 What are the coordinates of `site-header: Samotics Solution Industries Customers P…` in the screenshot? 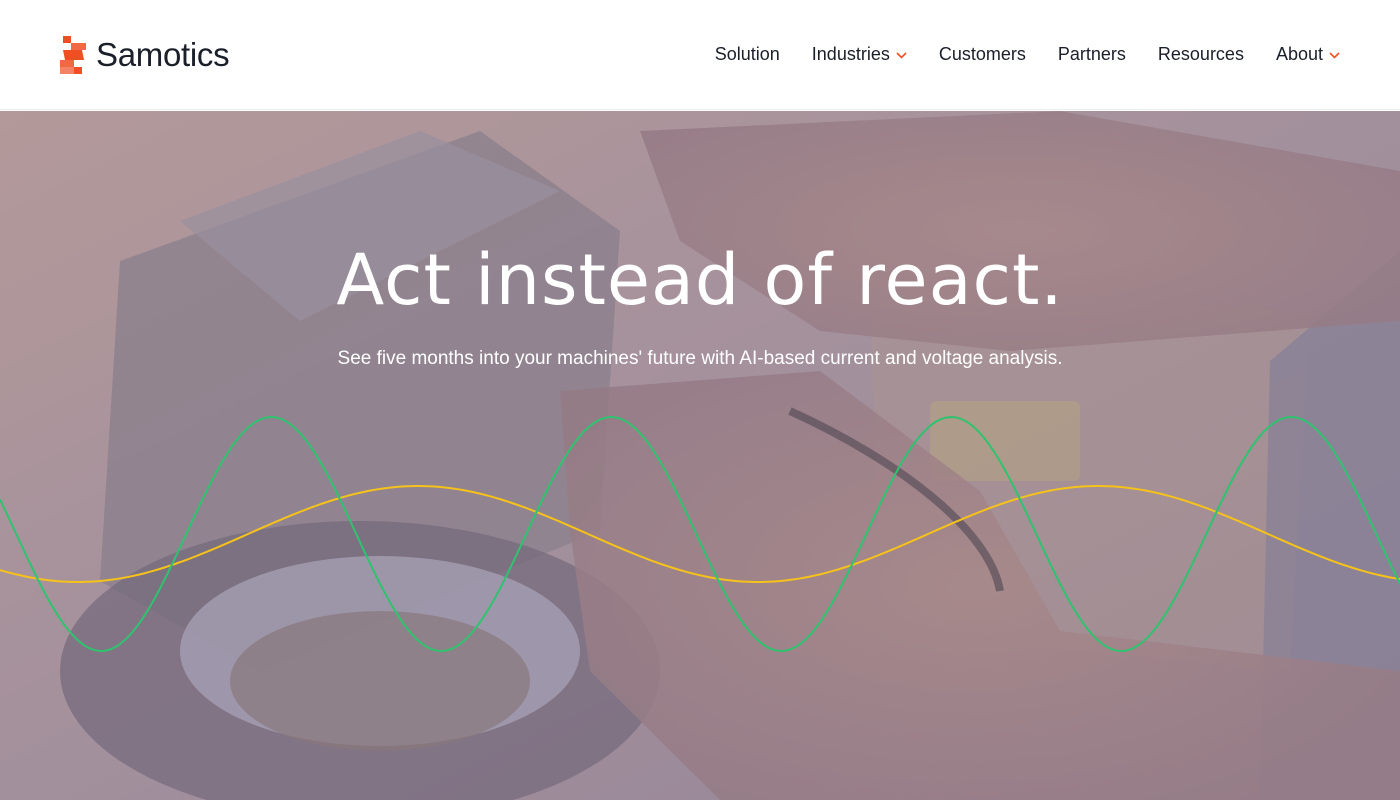 It's located at (700, 55).